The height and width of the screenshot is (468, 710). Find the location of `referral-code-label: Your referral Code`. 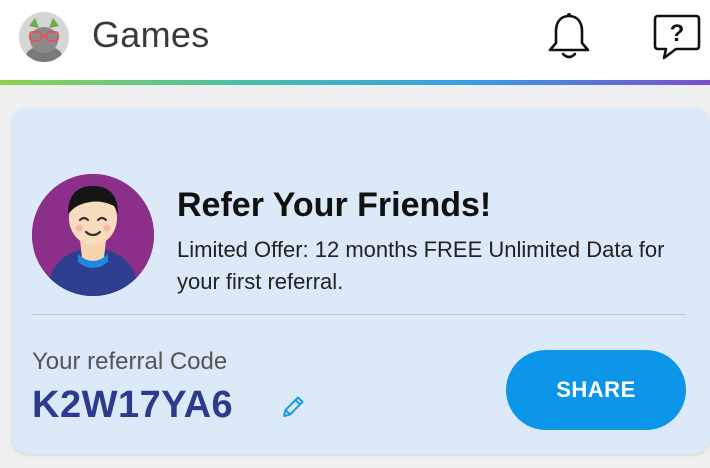

referral-code-label: Your referral Code is located at coordinates (130, 361).